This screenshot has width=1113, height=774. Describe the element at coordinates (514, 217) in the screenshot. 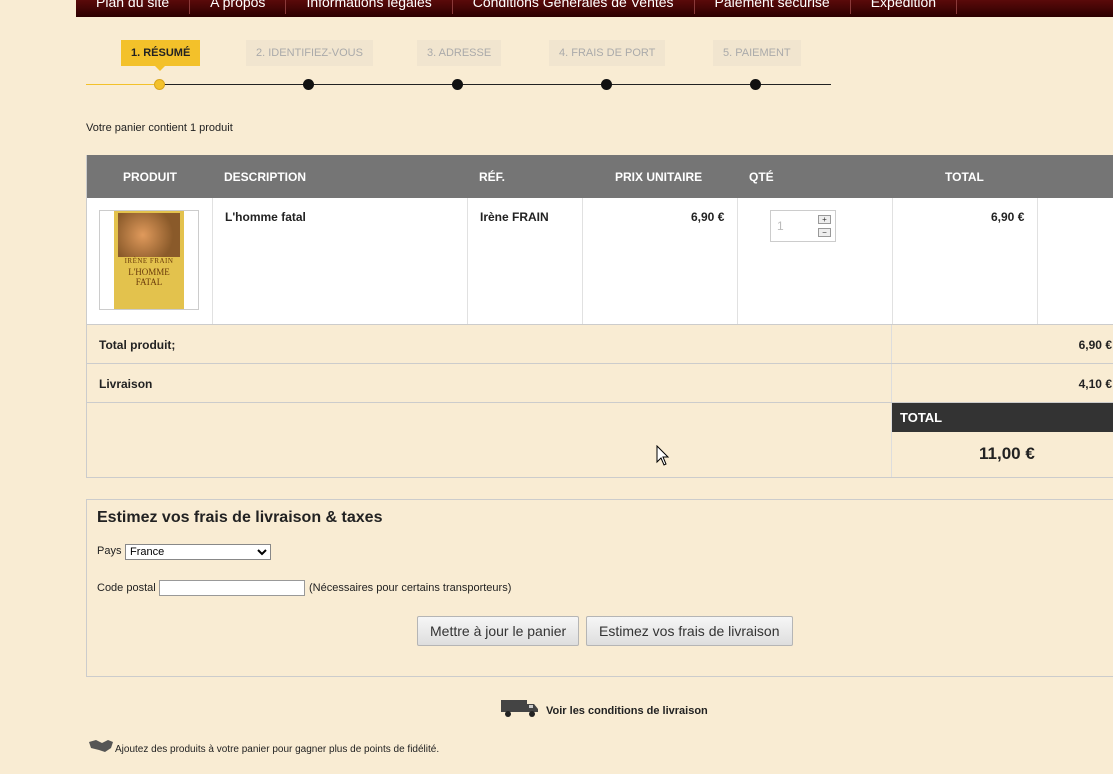

I see `product-ref: Irène FRAIN` at that location.